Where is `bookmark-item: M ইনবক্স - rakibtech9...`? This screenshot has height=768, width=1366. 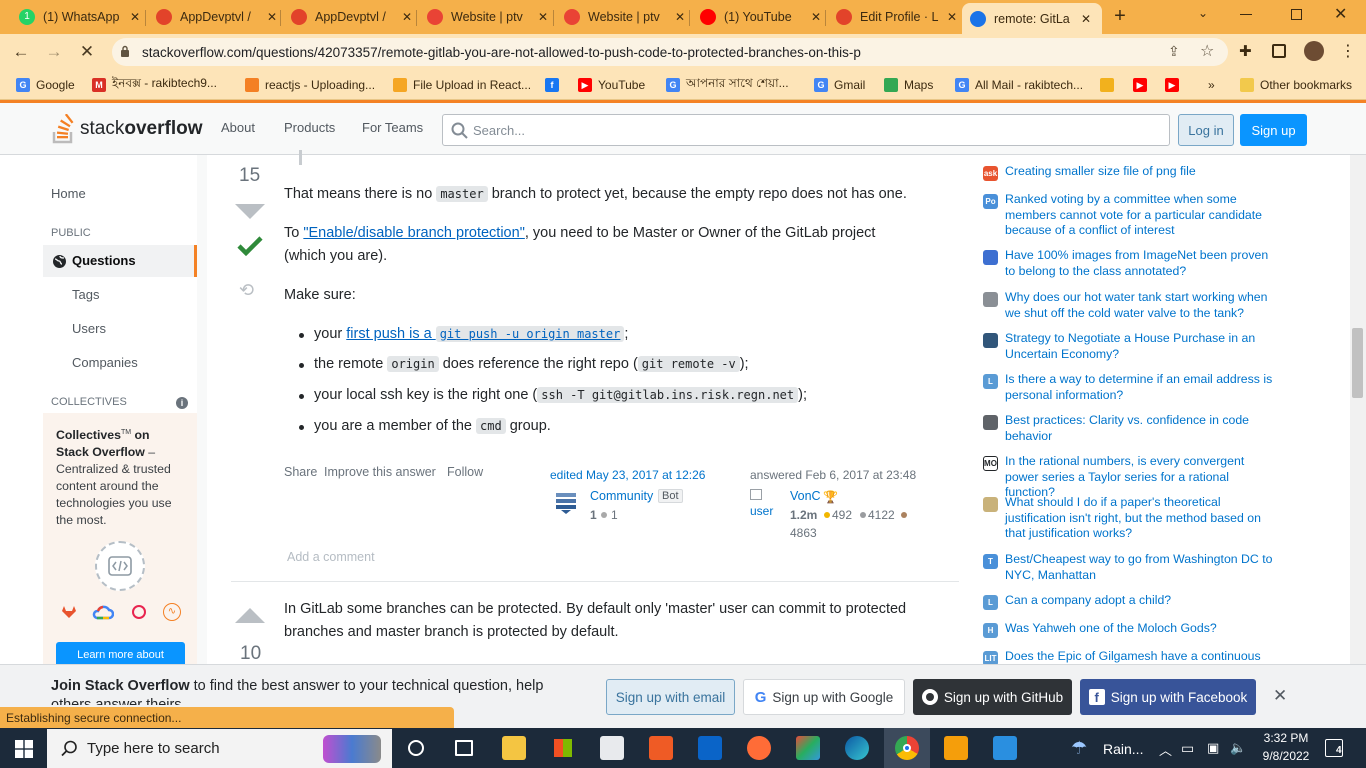 bookmark-item: M ইনবক্স - rakibtech9... is located at coordinates (154, 85).